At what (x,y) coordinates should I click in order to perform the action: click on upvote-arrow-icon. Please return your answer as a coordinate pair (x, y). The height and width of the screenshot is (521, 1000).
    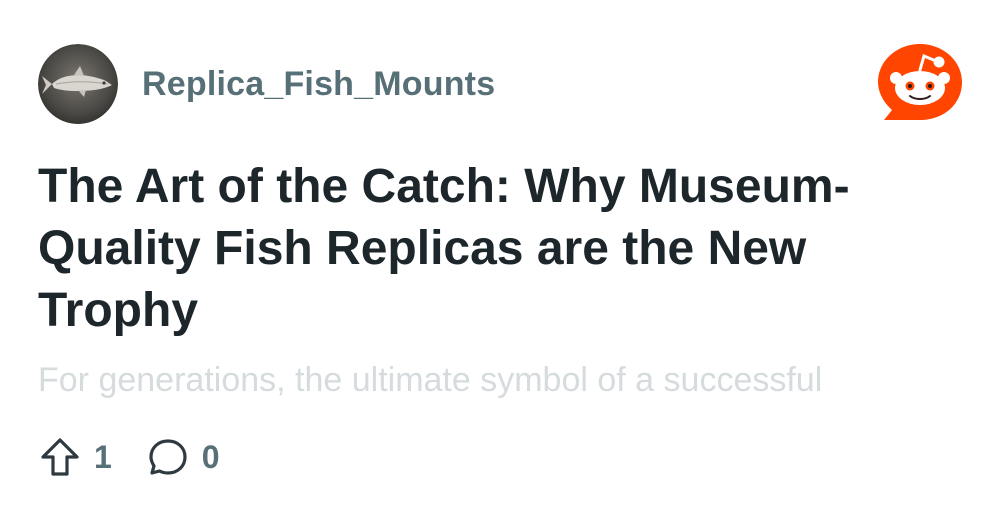
    Looking at the image, I should click on (60, 457).